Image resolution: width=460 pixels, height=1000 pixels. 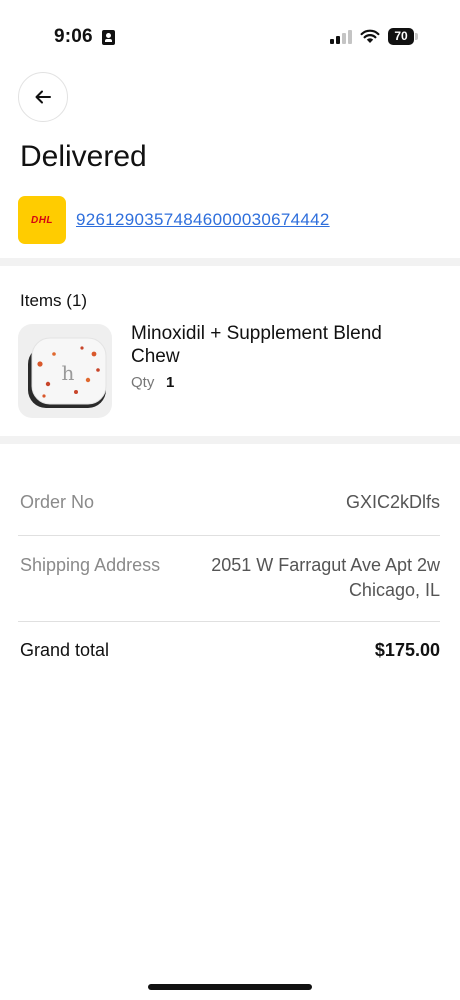 I want to click on qty-label: Qty, so click(x=143, y=382).